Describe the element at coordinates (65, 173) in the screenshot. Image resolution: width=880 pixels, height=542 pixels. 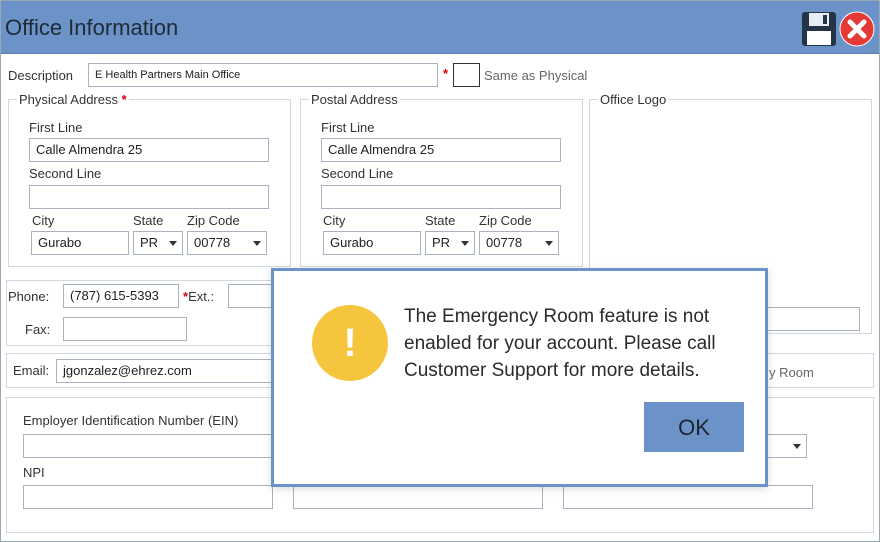
I see `physical-second-line-label: Second Line` at that location.